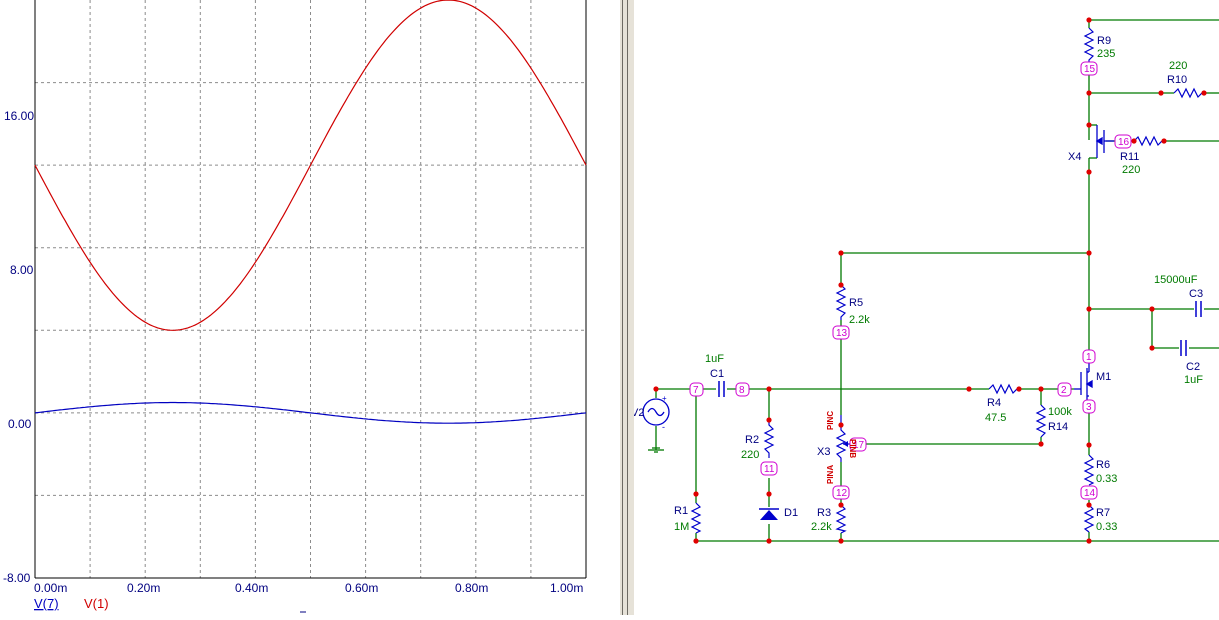 This screenshot has width=1219, height=620. What do you see at coordinates (143, 588) in the screenshot?
I see `x-tick-label: 0.20m` at bounding box center [143, 588].